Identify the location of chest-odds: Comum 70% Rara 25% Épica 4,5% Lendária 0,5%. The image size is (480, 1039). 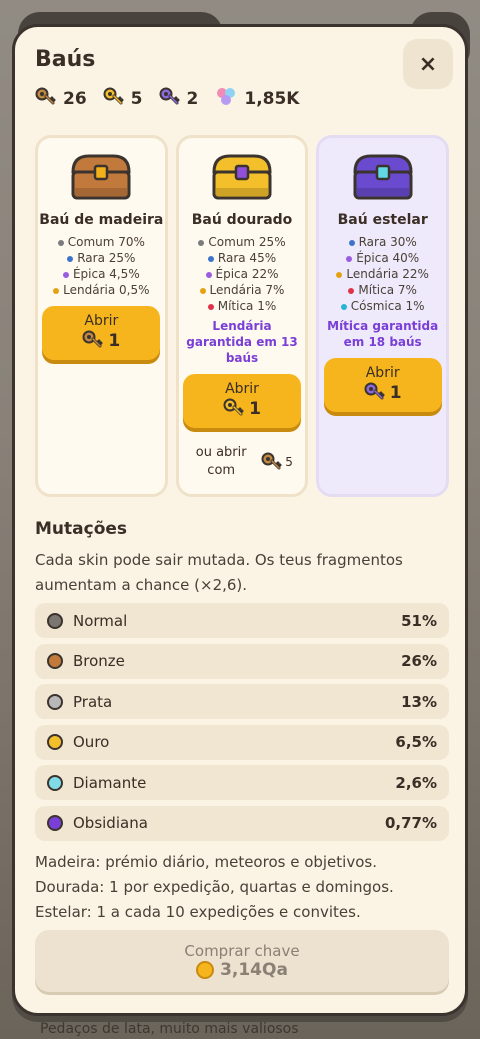
(101, 266).